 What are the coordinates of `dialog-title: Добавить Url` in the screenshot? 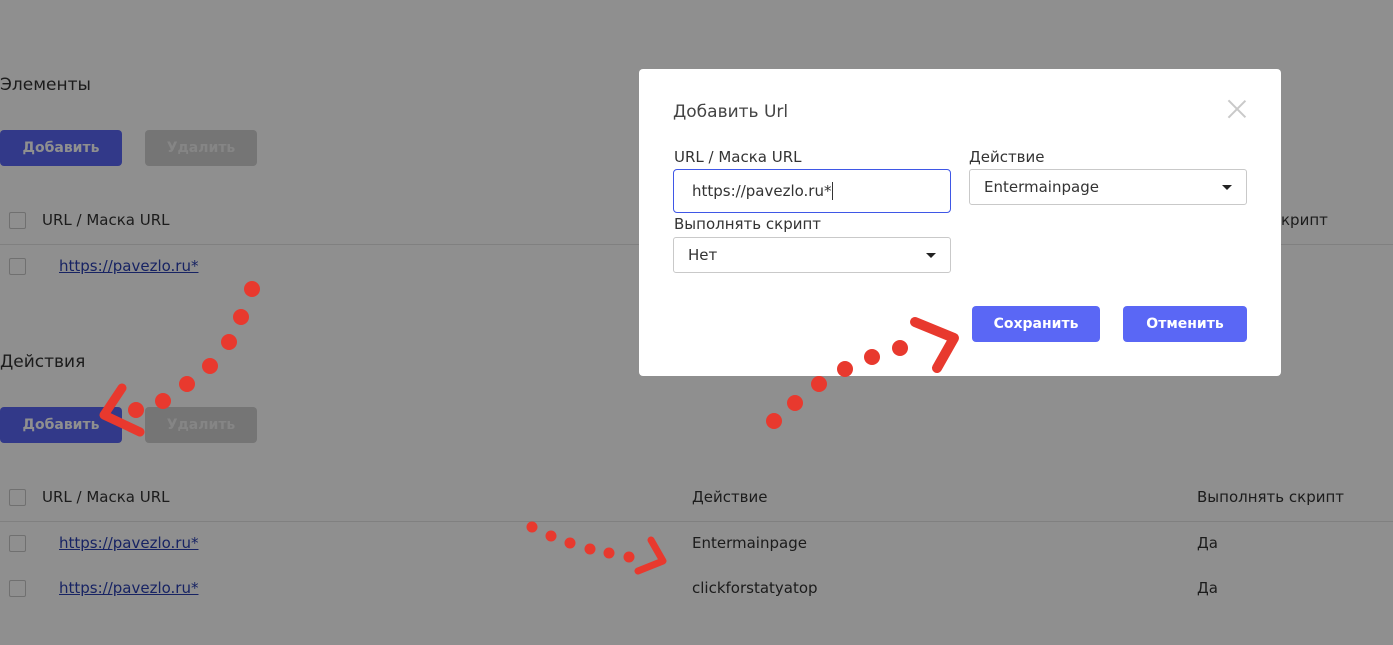 It's located at (731, 112).